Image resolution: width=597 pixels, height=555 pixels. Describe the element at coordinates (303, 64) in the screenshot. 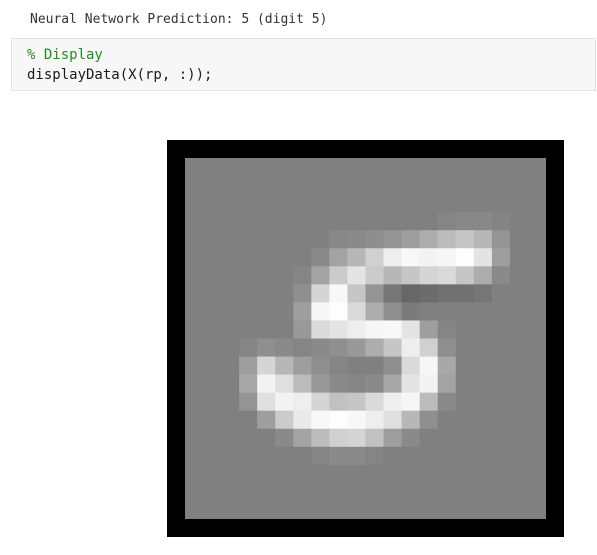

I see `code-cell: % Display displayData(X(rp, :));` at that location.